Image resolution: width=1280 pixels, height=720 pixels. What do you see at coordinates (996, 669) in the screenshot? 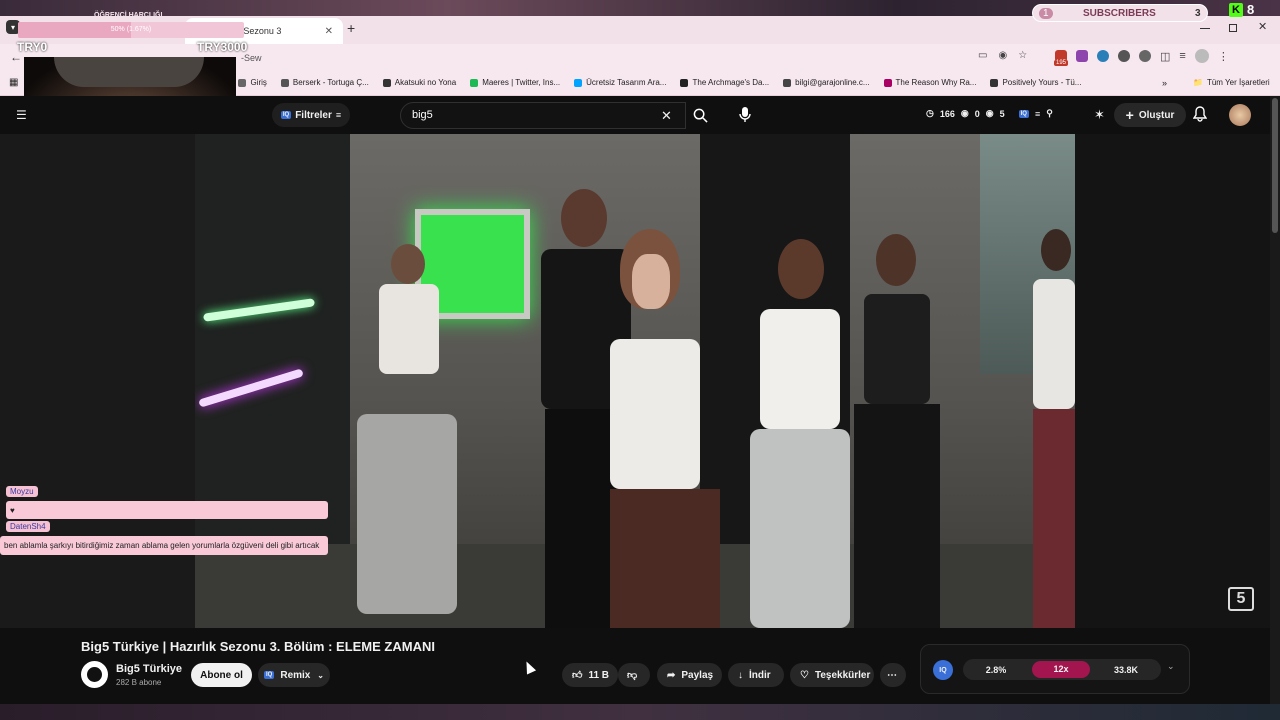
I see `metric-ctr: 2.8%` at bounding box center [996, 669].